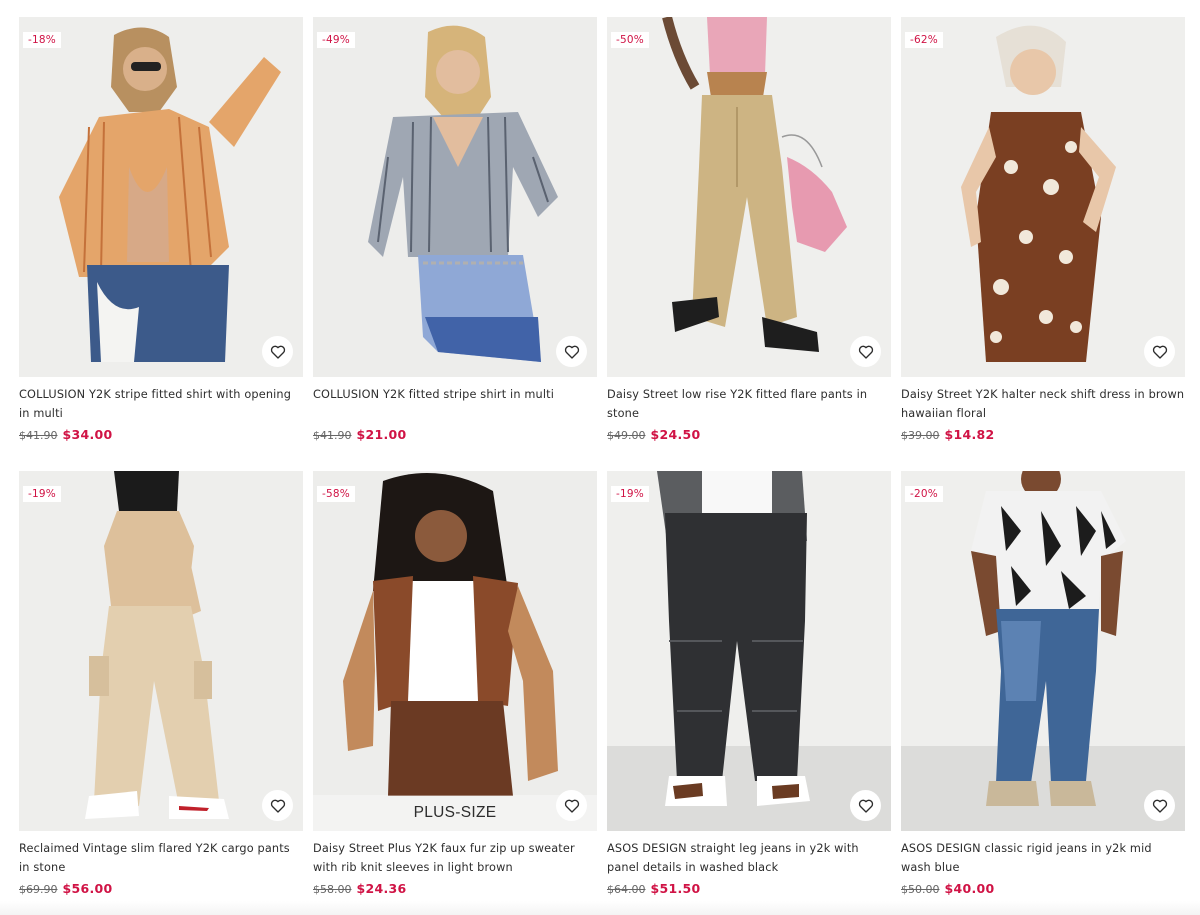  Describe the element at coordinates (600, 908) in the screenshot. I see `bottom-fade` at that location.